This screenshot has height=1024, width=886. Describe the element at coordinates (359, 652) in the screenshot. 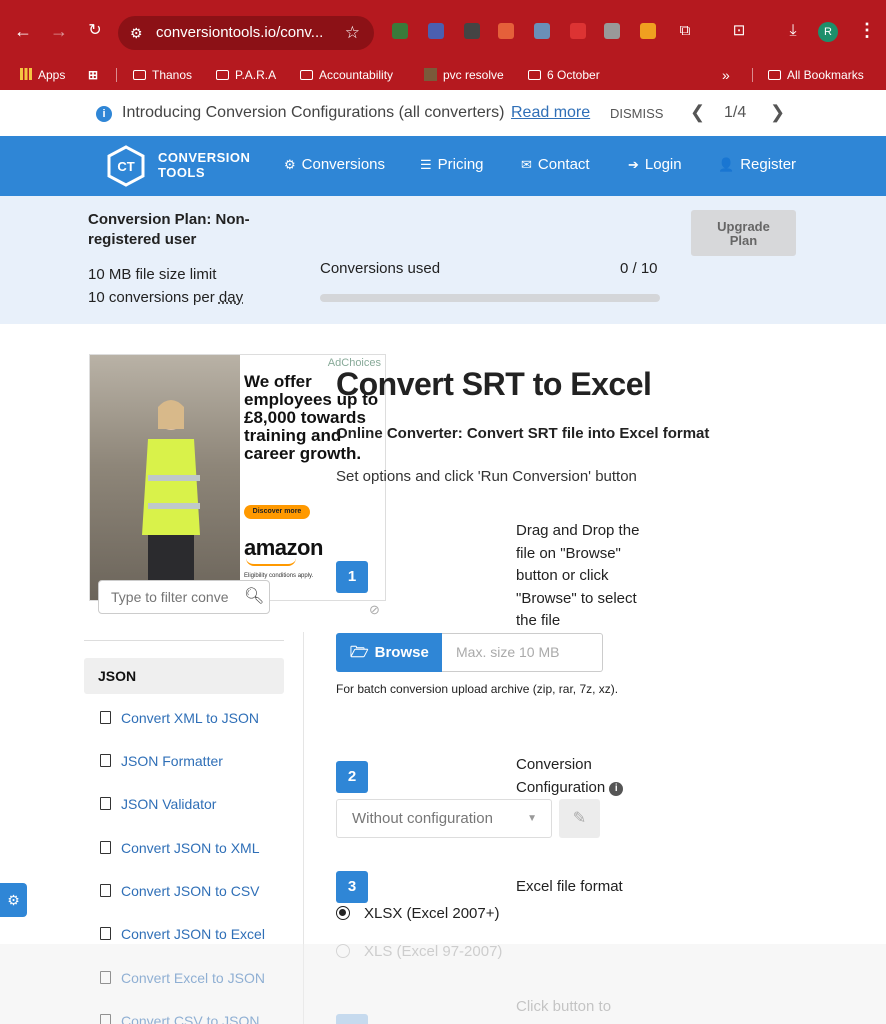

I see `folder-open-icon: 🗁` at that location.